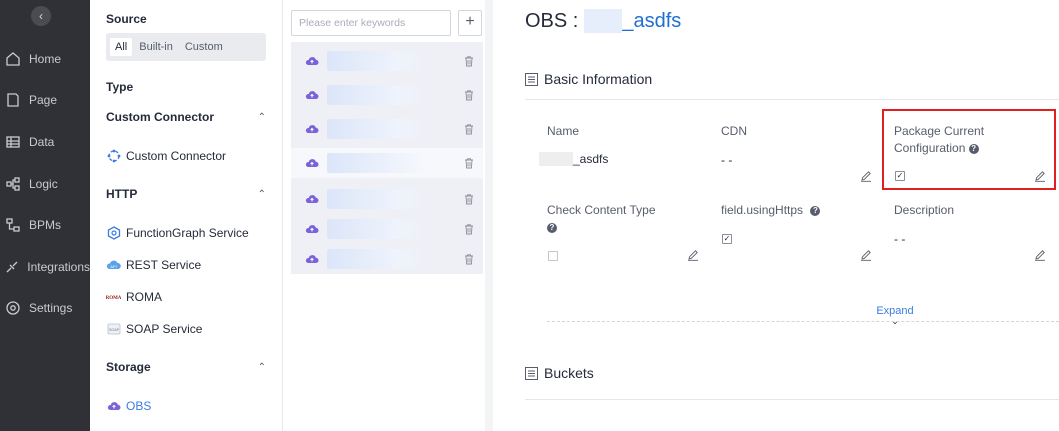 This screenshot has height=431, width=1059. What do you see at coordinates (122, 194) in the screenshot?
I see `group-title: HTTP` at bounding box center [122, 194].